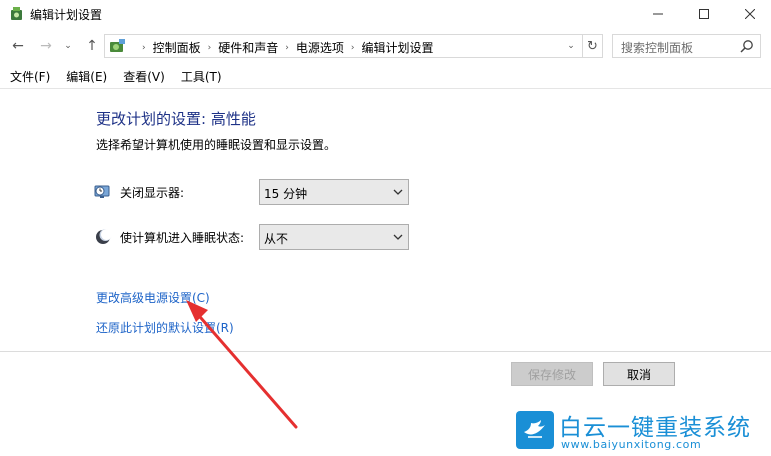 Image resolution: width=771 pixels, height=456 pixels. What do you see at coordinates (276, 239) in the screenshot?
I see `sleep-value: 从不` at bounding box center [276, 239].